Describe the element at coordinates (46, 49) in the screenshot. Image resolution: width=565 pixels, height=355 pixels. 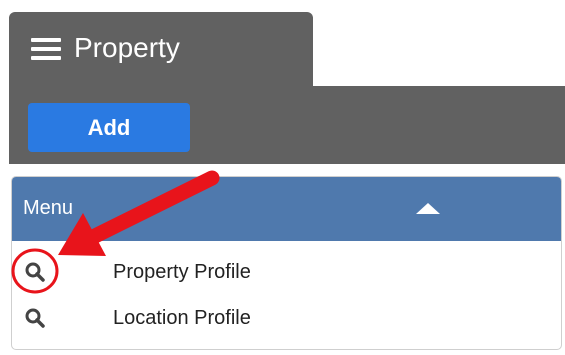
I see `hamburger-icon` at that location.